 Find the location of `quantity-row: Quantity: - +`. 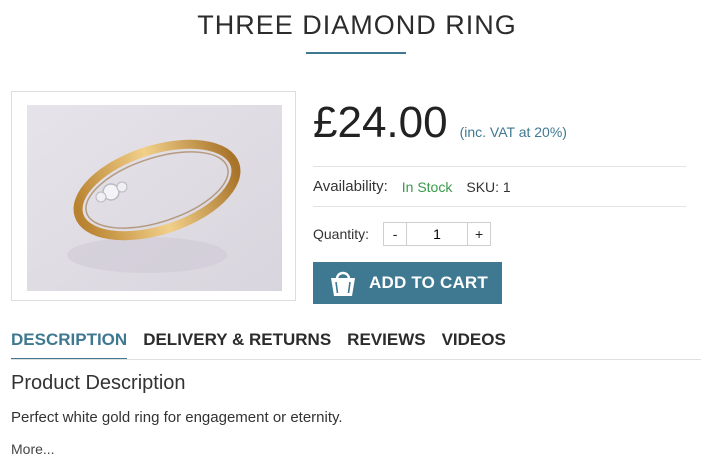

quantity-row: Quantity: - + is located at coordinates (402, 234).